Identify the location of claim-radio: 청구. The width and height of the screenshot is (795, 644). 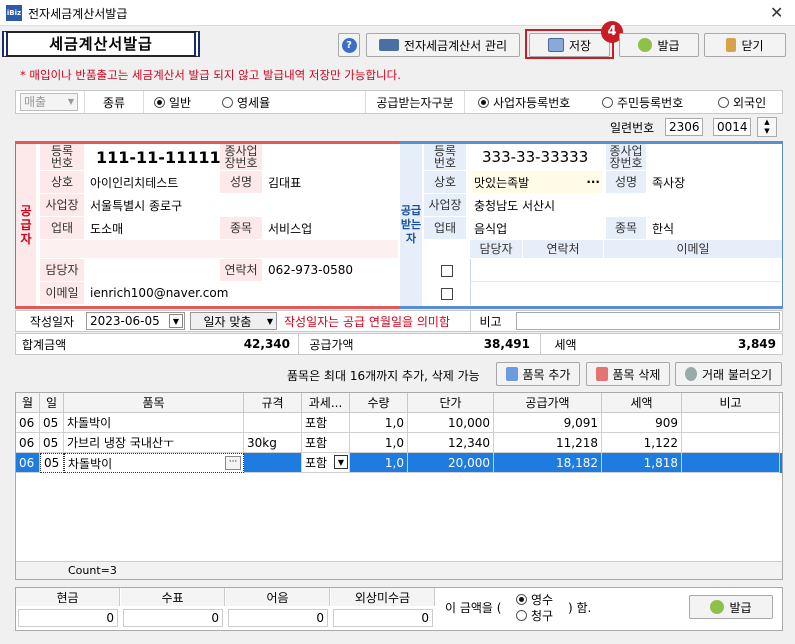
(534, 615).